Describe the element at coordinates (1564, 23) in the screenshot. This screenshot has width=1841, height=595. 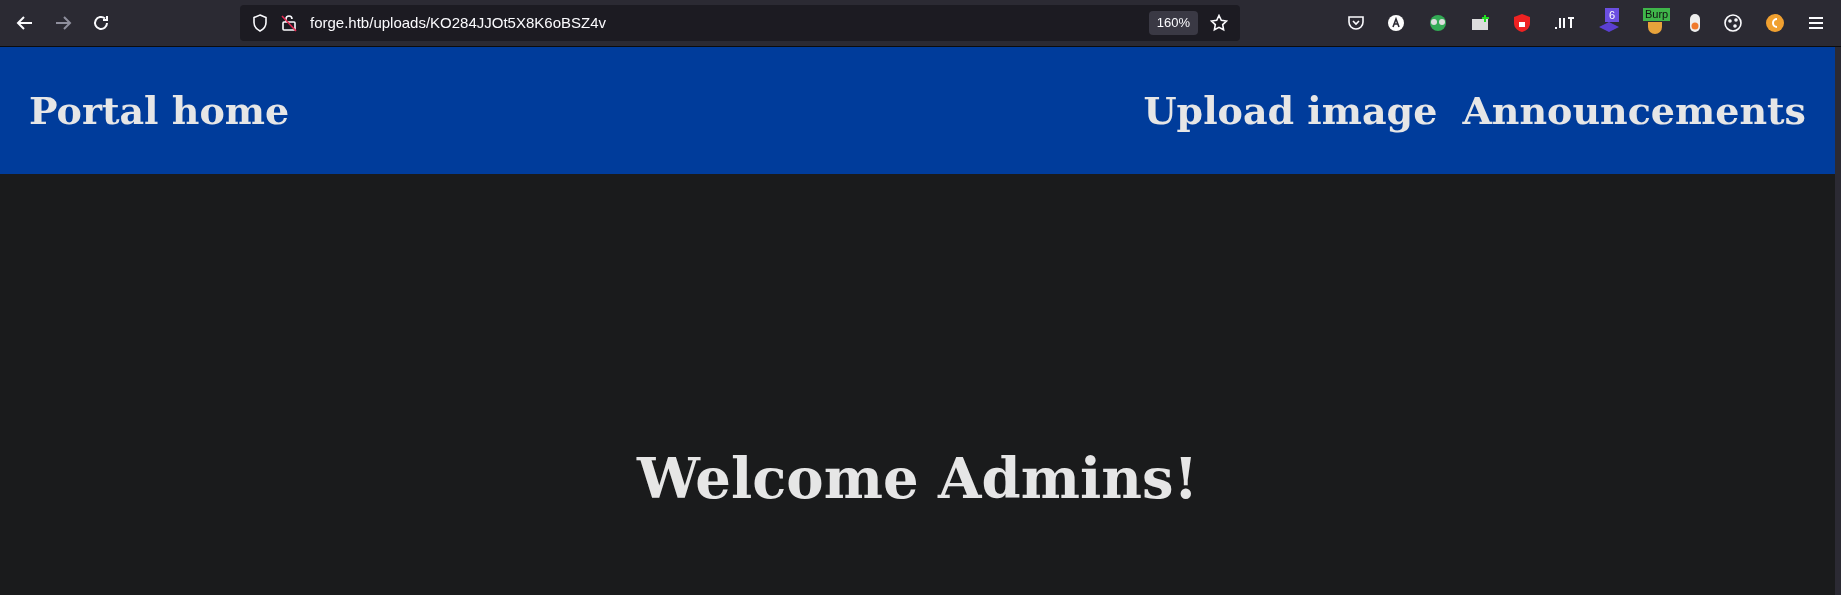
I see `git-icon` at that location.